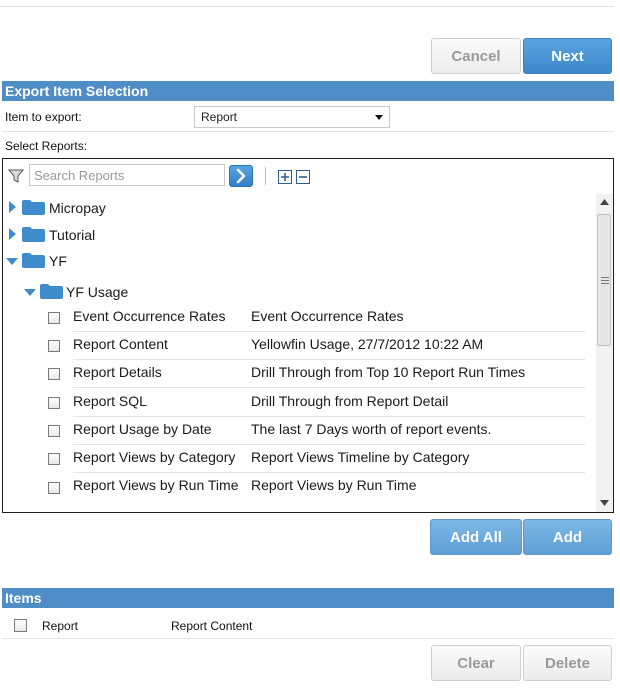  Describe the element at coordinates (77, 208) in the screenshot. I see `tree-folder-micropay: Micropay` at that location.